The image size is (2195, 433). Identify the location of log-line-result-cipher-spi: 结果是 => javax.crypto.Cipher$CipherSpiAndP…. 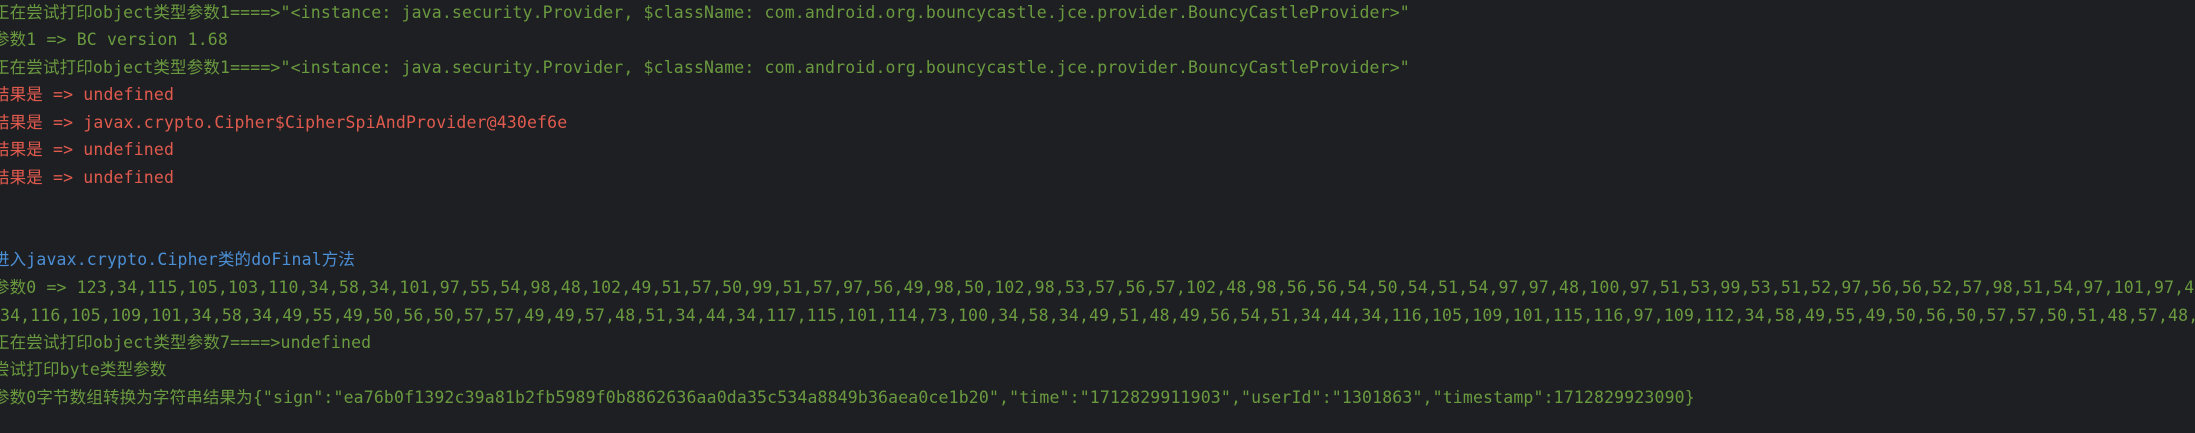
(284, 122).